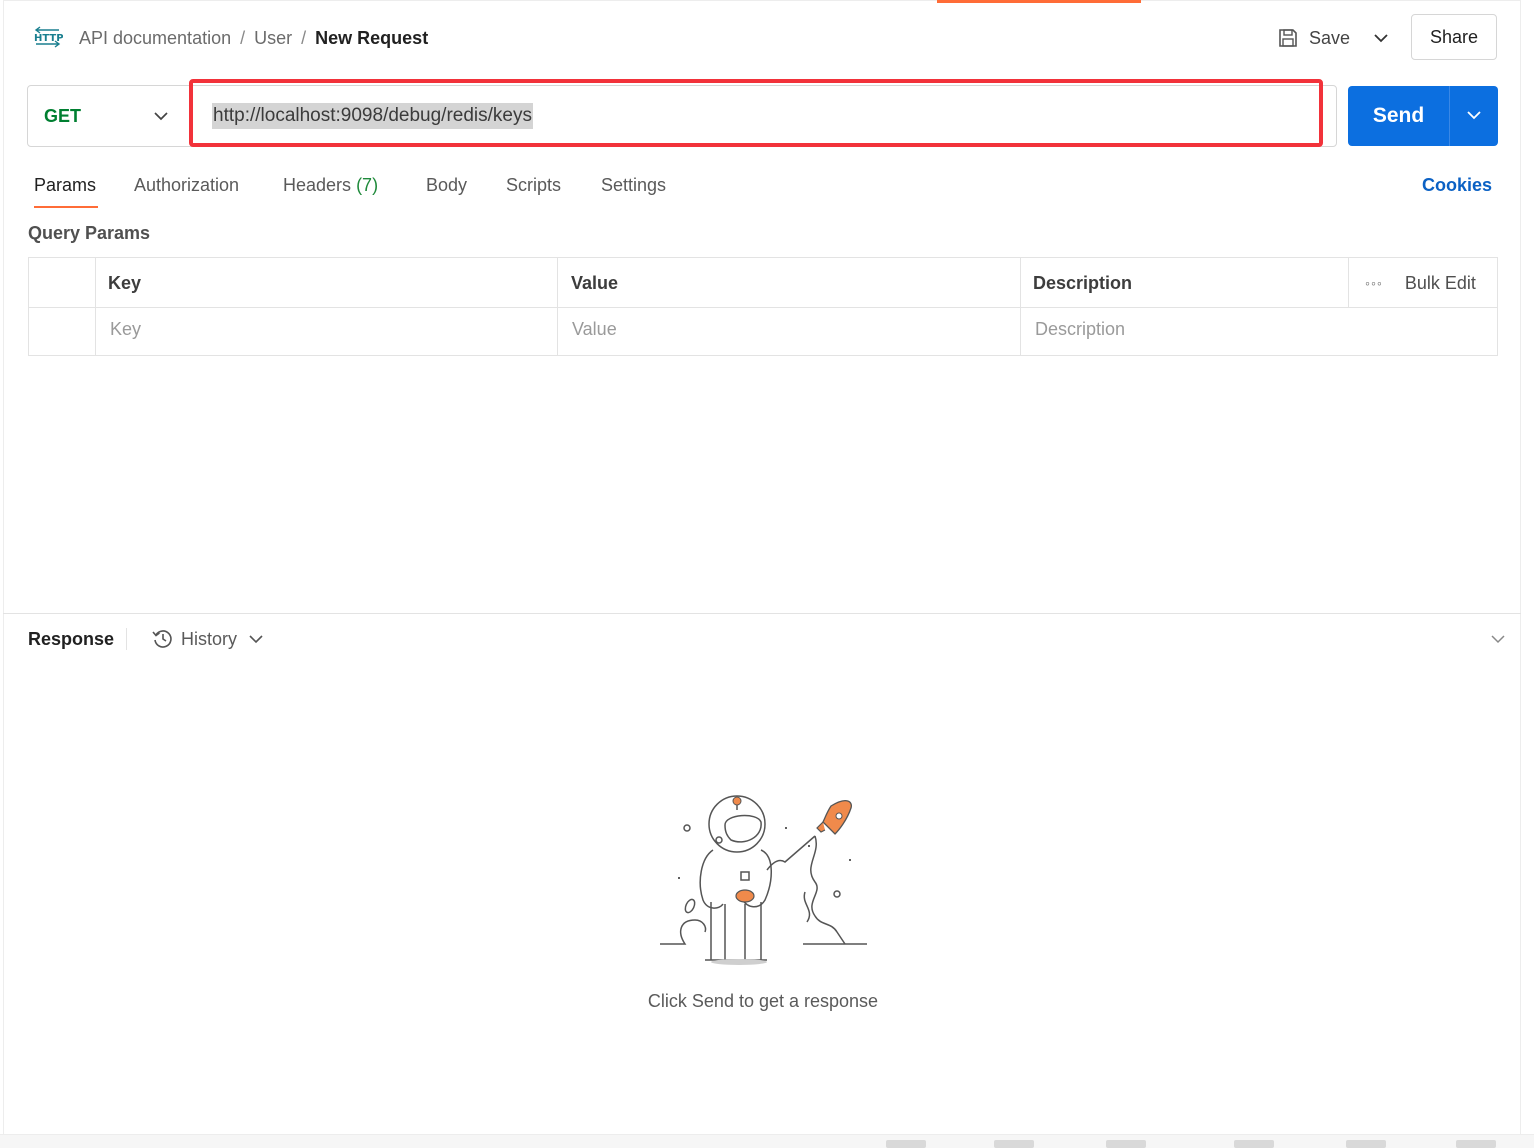  I want to click on share-button: Share, so click(1454, 37).